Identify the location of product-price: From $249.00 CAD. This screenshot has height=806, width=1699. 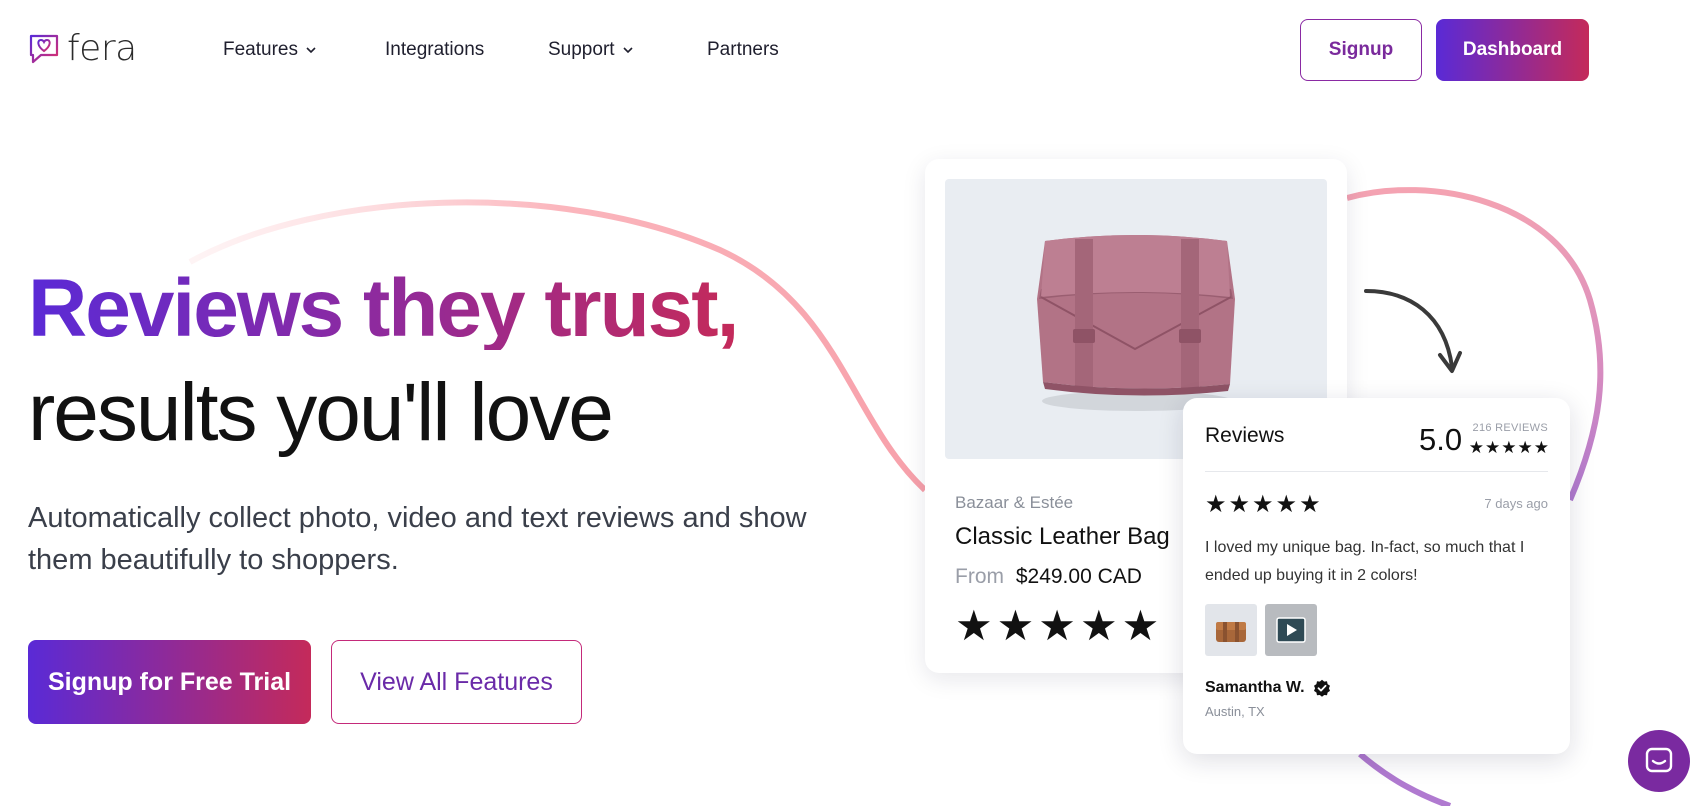
(1048, 577).